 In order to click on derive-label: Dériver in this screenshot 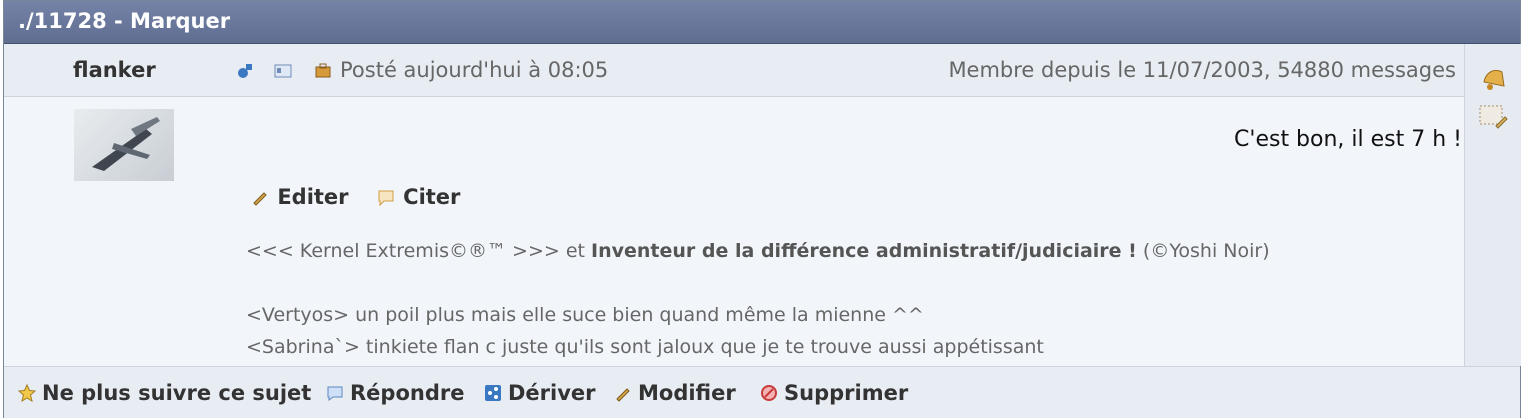, I will do `click(552, 393)`.